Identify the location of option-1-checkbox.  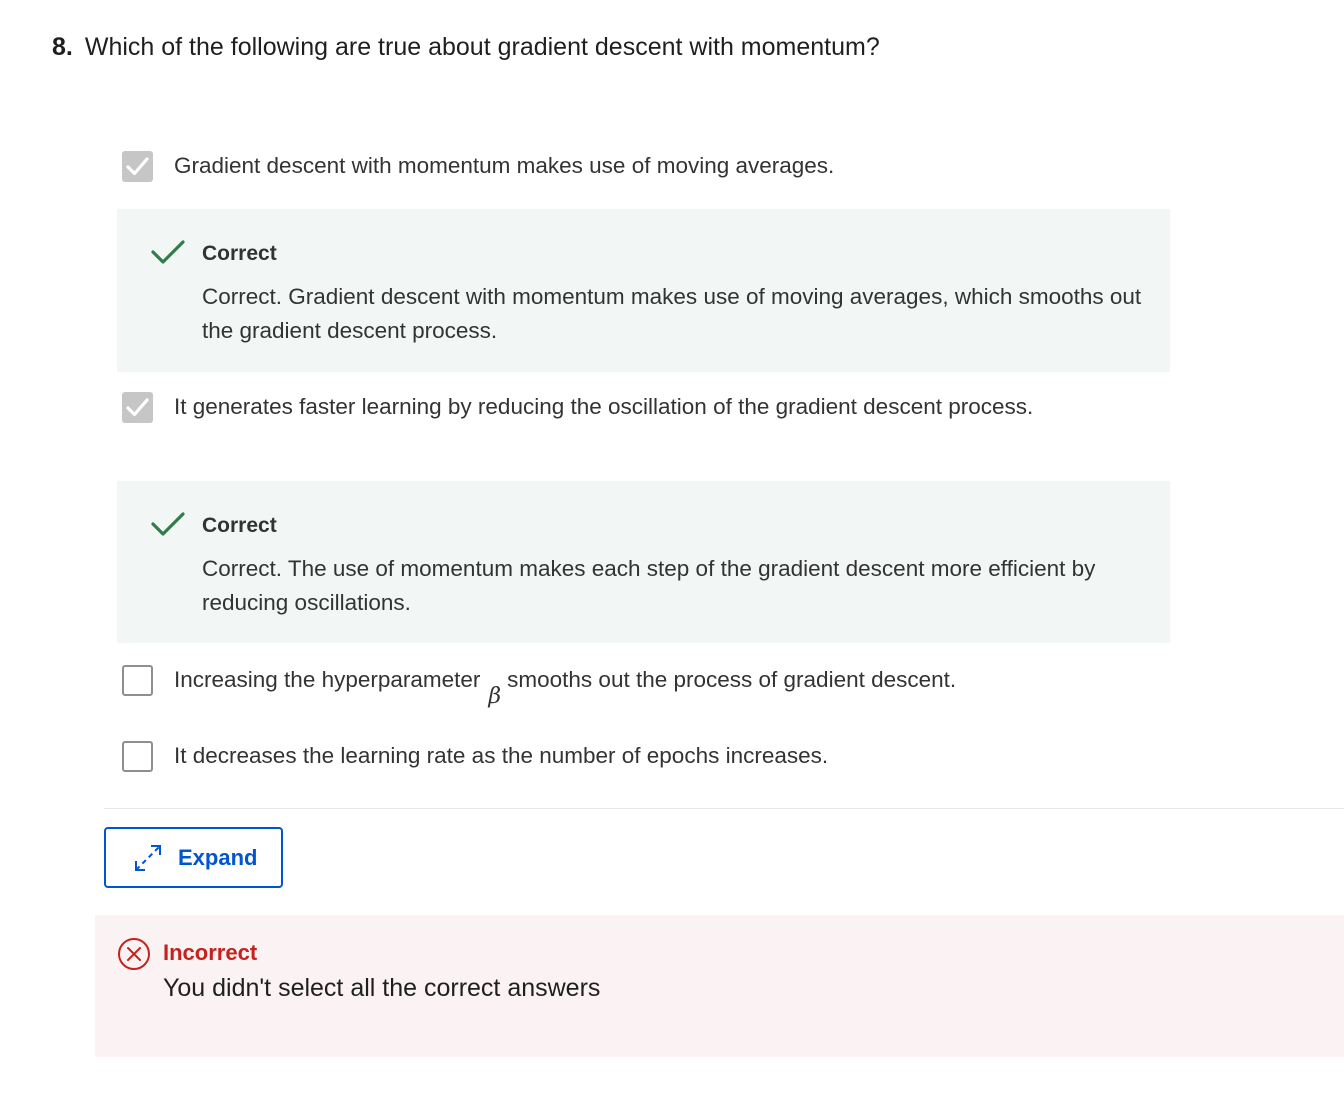
(137, 166).